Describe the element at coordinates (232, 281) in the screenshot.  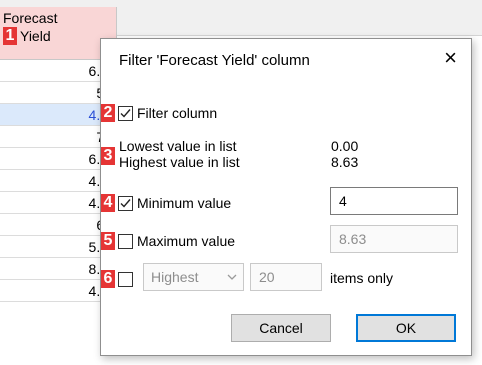
I see `chevron-down-icon` at that location.